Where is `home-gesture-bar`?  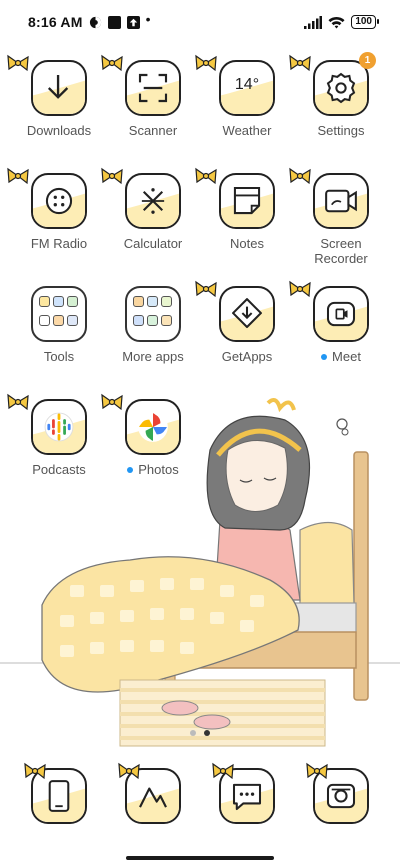
home-gesture-bar is located at coordinates (200, 858).